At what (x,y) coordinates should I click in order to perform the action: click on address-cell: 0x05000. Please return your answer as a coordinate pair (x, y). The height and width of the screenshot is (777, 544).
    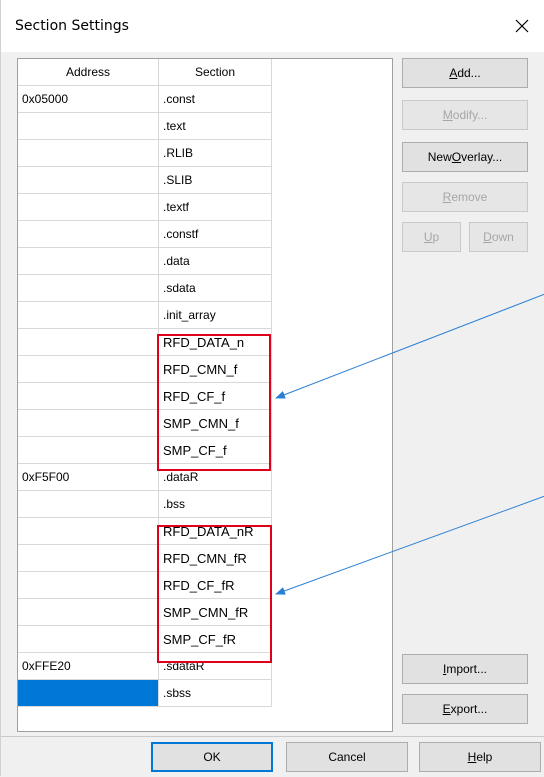
    Looking at the image, I should click on (88, 99).